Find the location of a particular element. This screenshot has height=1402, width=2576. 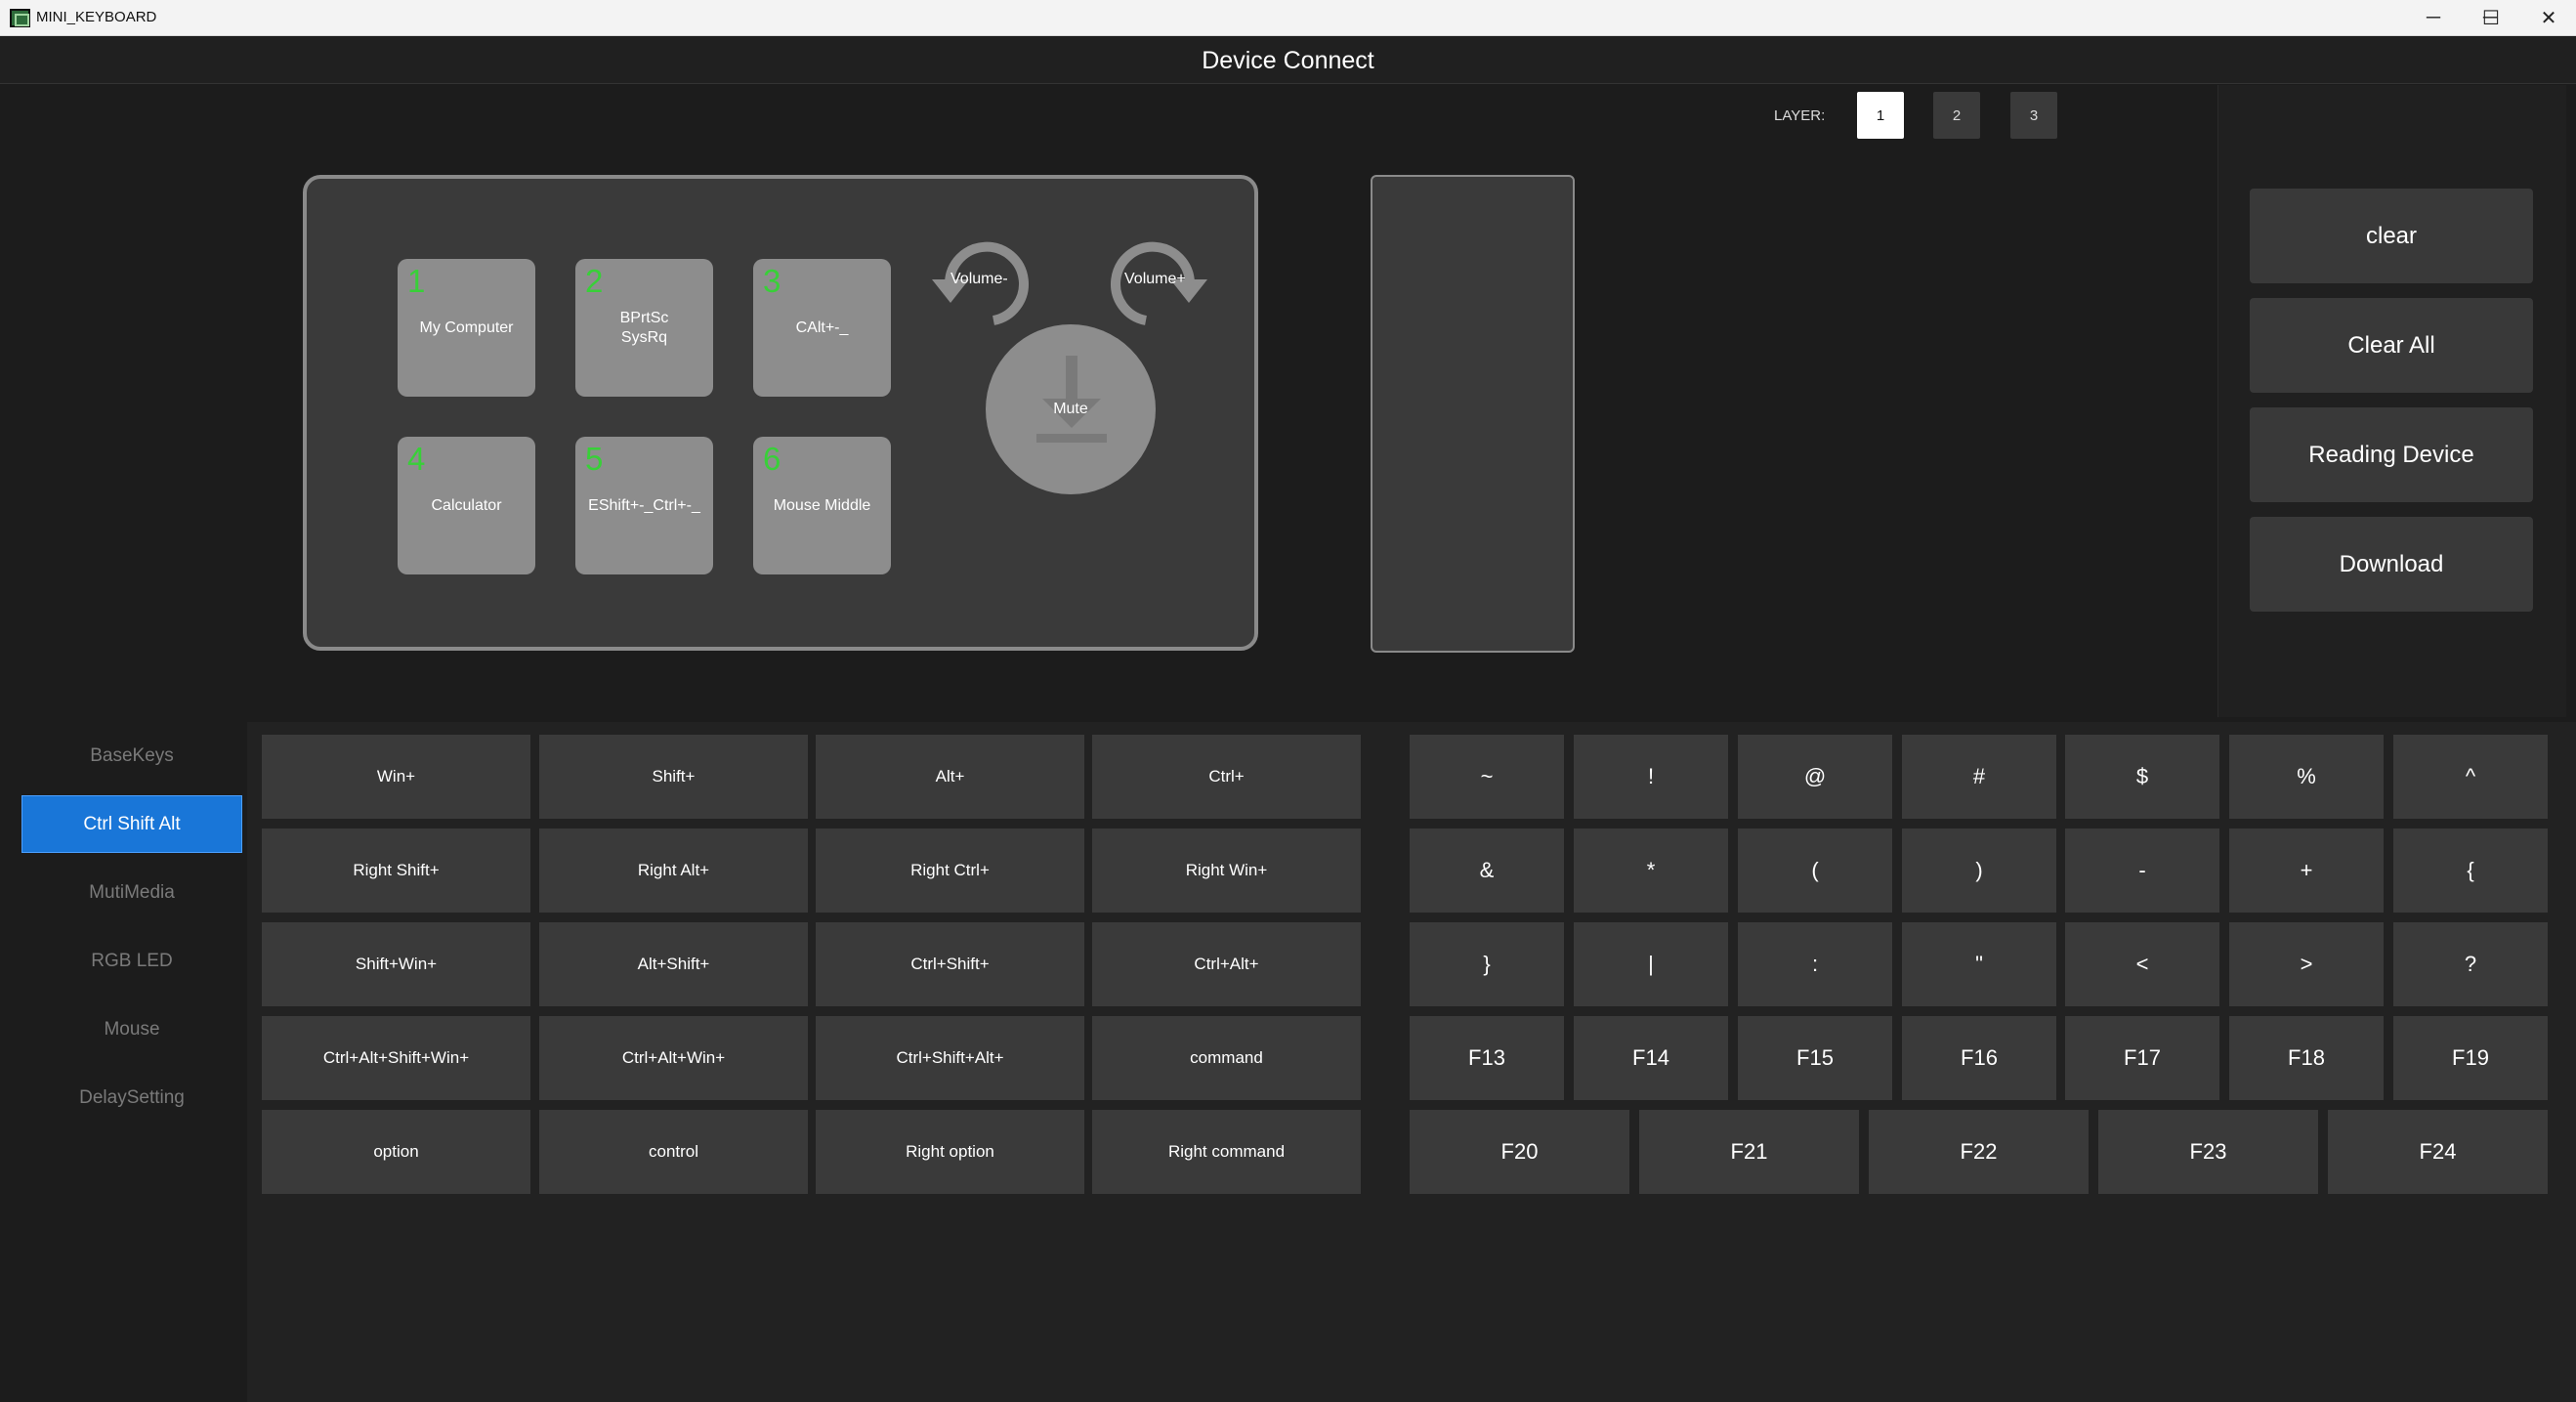

key-label: EShift+-_Ctrl+-_ is located at coordinates (644, 505).